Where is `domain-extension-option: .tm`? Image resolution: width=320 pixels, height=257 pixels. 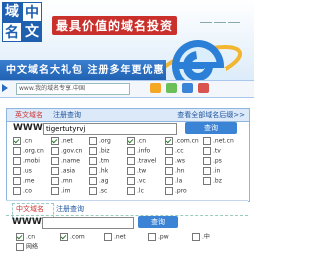
domain-extension-option: .tm is located at coordinates (99, 161).